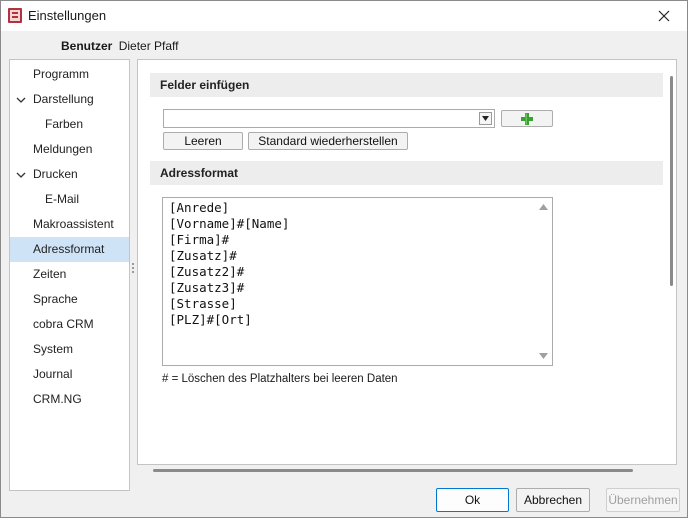 Image resolution: width=688 pixels, height=518 pixels. Describe the element at coordinates (53, 374) in the screenshot. I see `sidebar-item-label: Journal` at that location.